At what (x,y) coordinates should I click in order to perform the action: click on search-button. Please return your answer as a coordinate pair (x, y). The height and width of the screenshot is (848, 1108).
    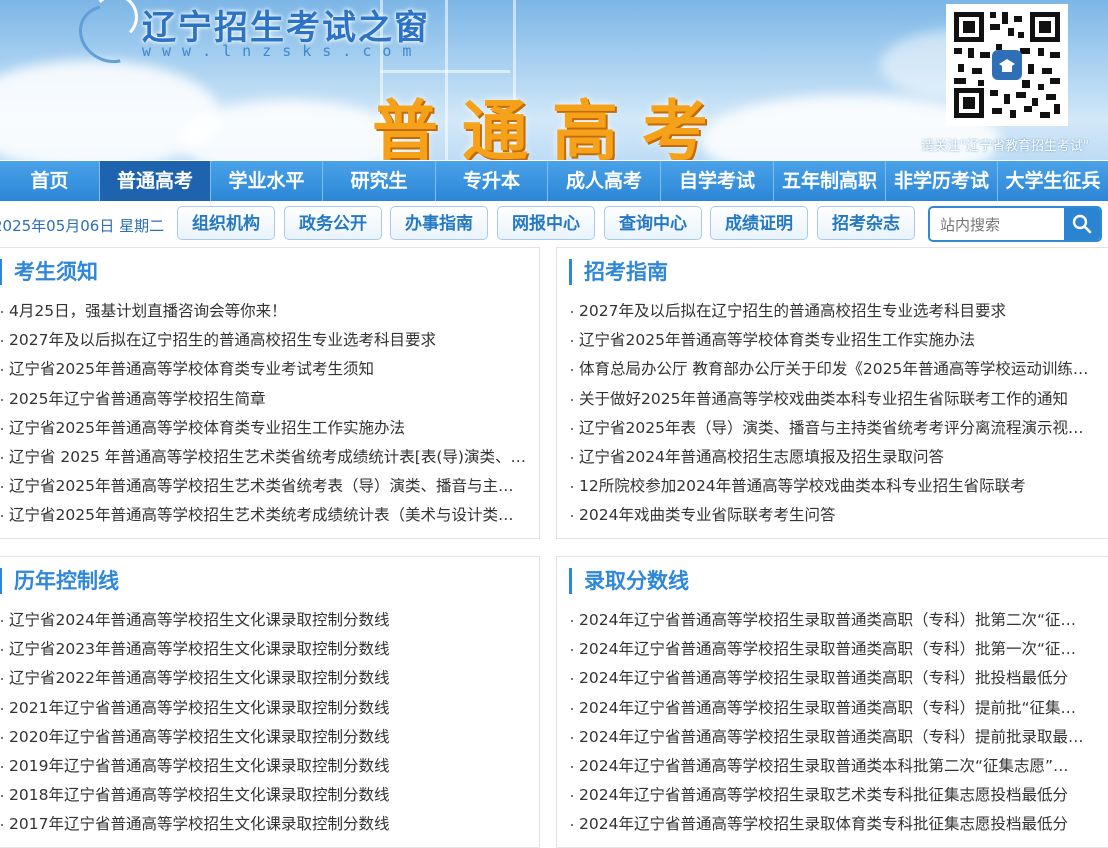
    Looking at the image, I should click on (1082, 224).